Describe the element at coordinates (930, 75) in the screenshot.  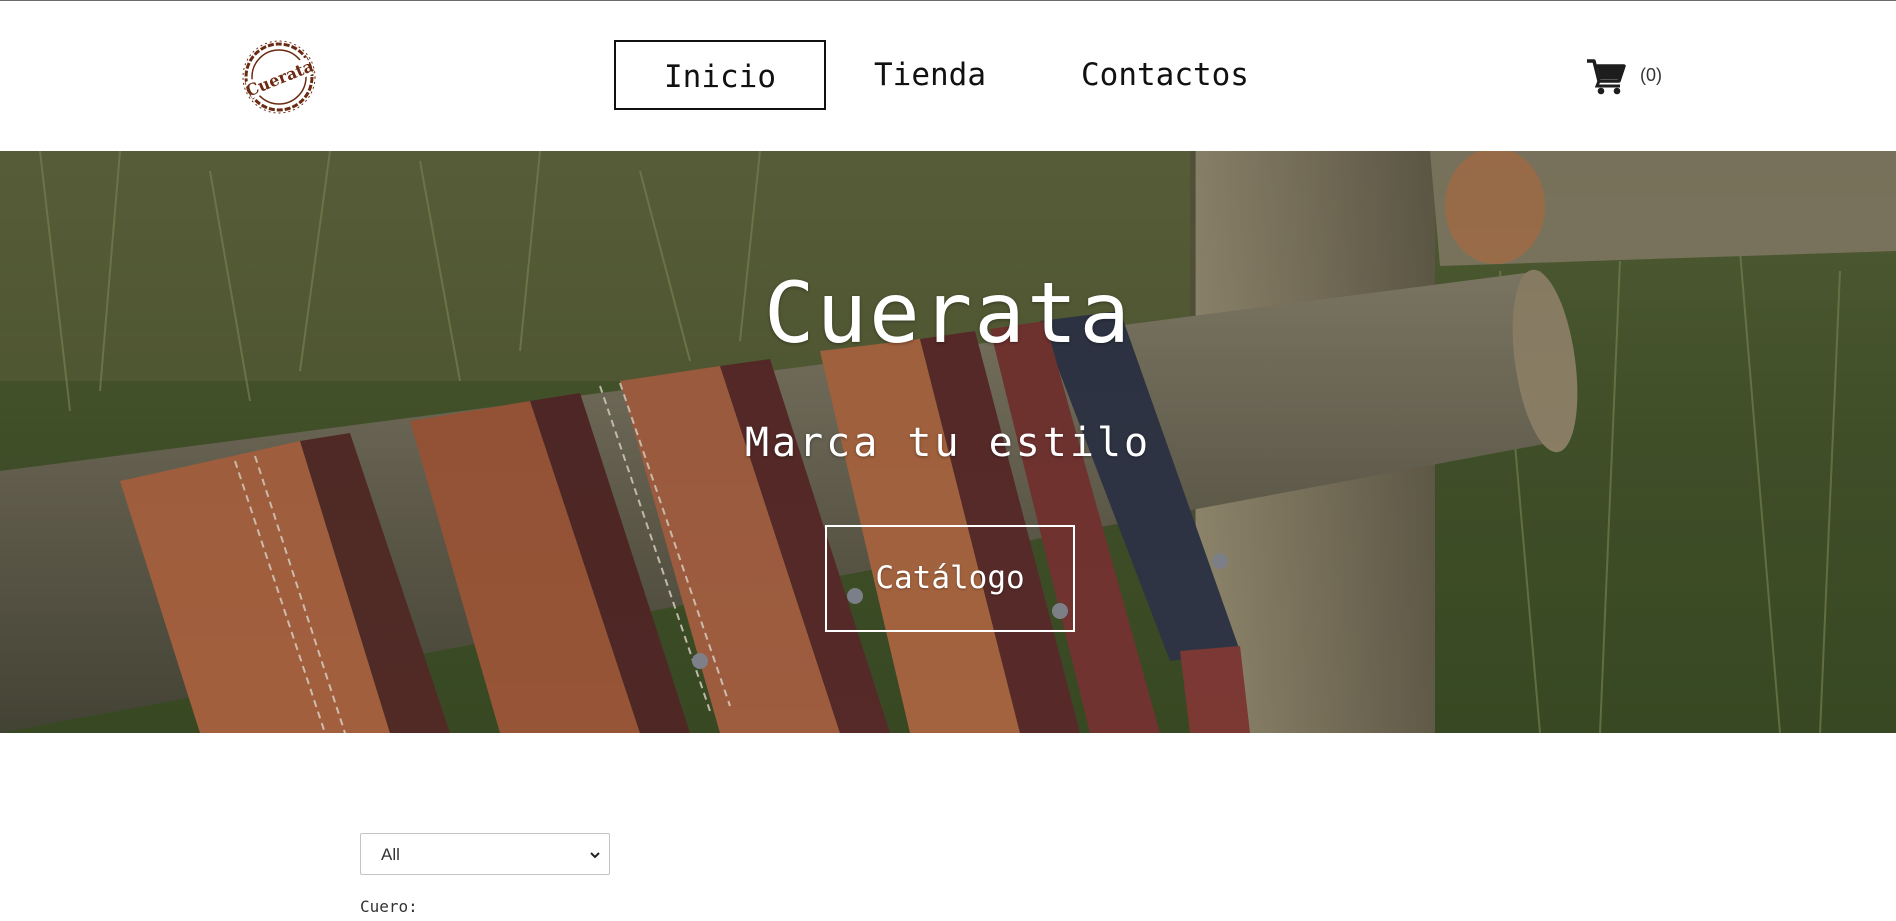
I see `nav-shop: Tienda` at that location.